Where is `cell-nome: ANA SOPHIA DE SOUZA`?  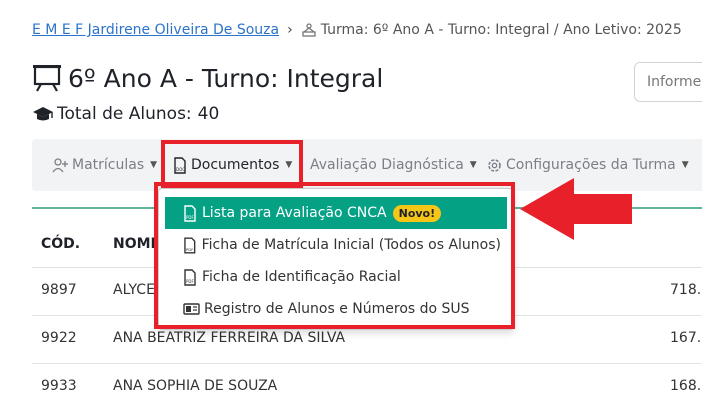
cell-nome: ANA SOPHIA DE SOUZA is located at coordinates (195, 386).